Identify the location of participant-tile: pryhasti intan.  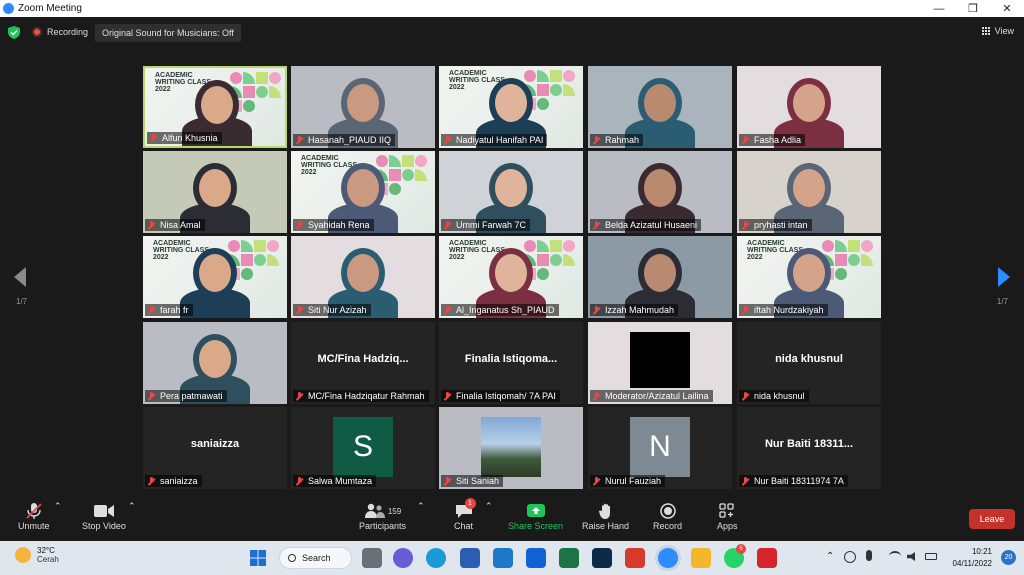
(809, 192).